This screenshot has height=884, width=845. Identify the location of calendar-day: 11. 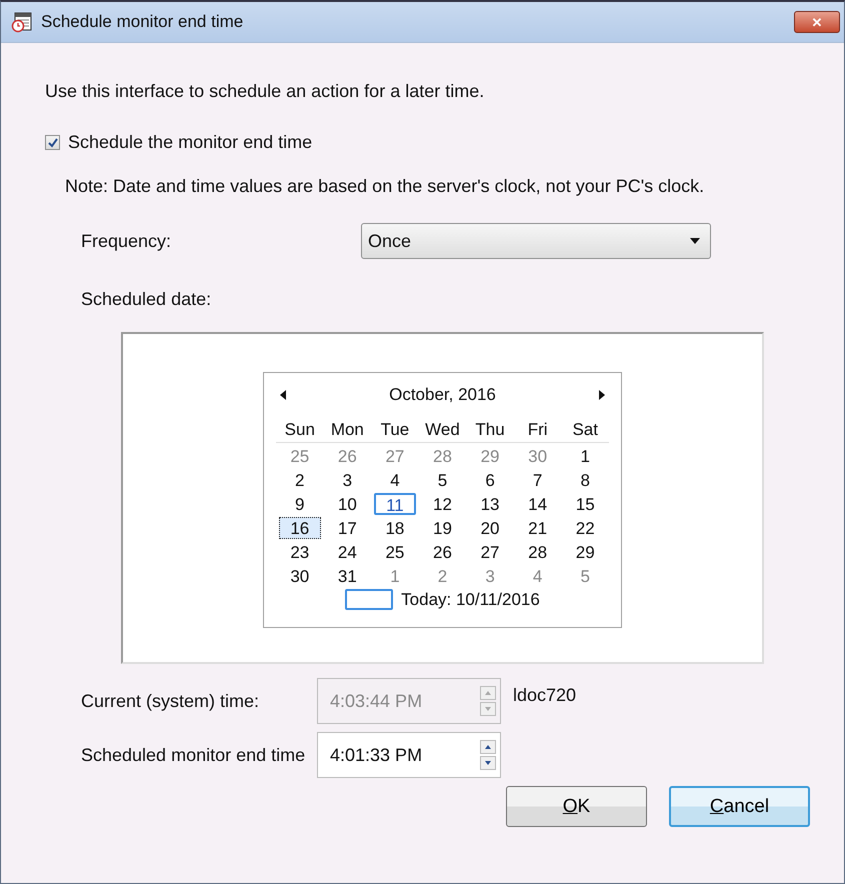
(395, 504).